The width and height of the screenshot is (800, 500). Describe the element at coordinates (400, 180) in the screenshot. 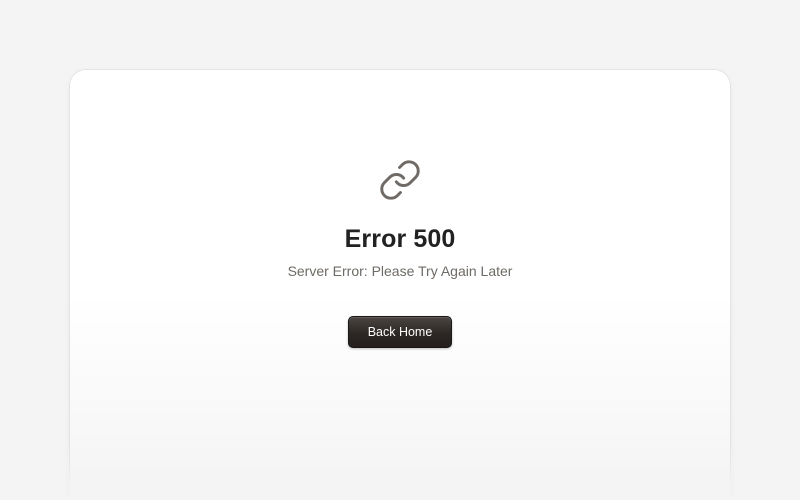

I see `link-icon` at that location.